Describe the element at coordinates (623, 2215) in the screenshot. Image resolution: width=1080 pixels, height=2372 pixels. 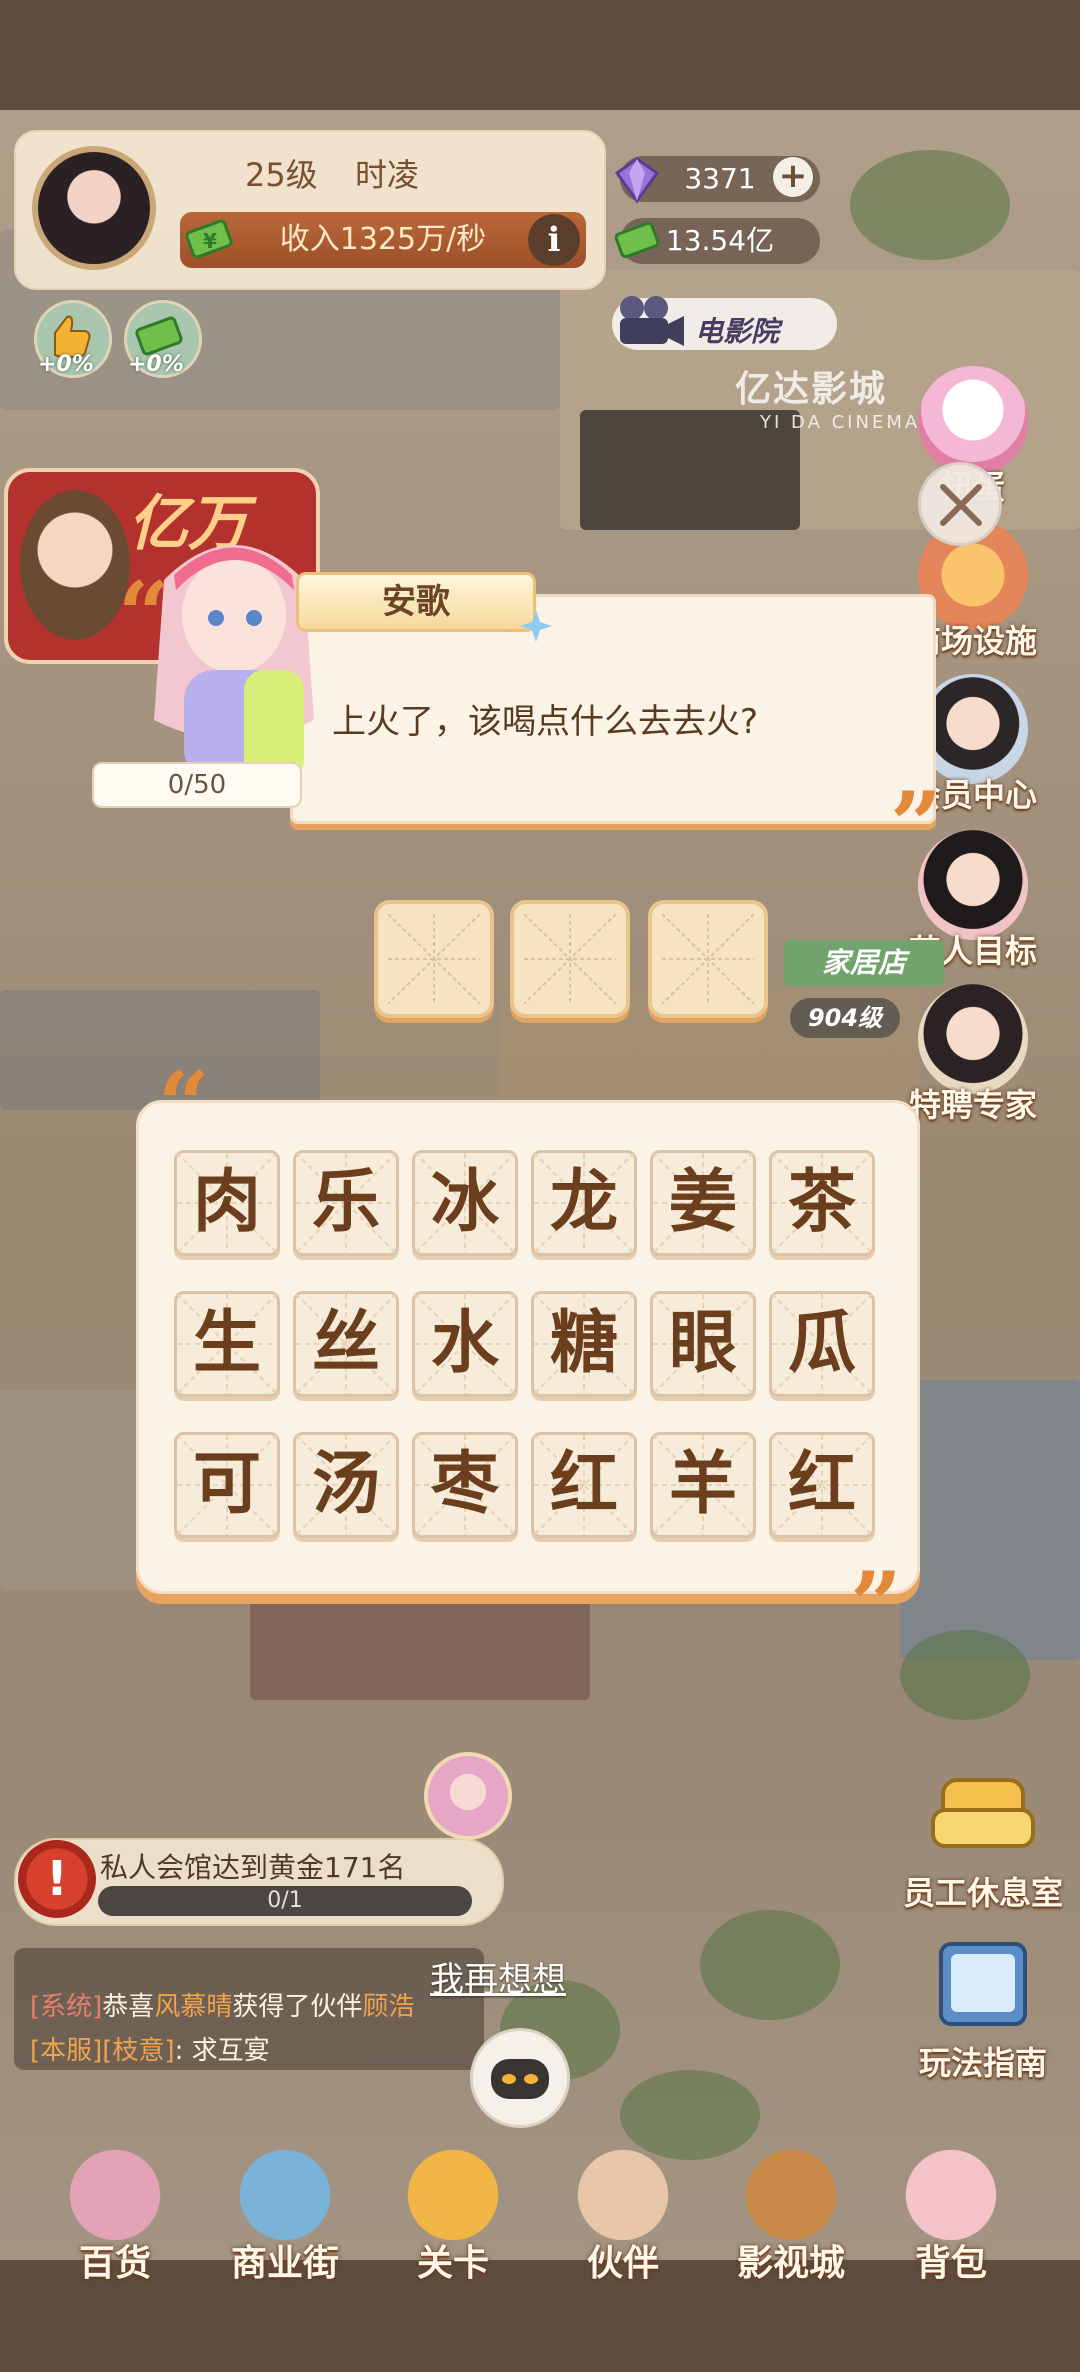
I see `nav-partner: 伙伴` at that location.